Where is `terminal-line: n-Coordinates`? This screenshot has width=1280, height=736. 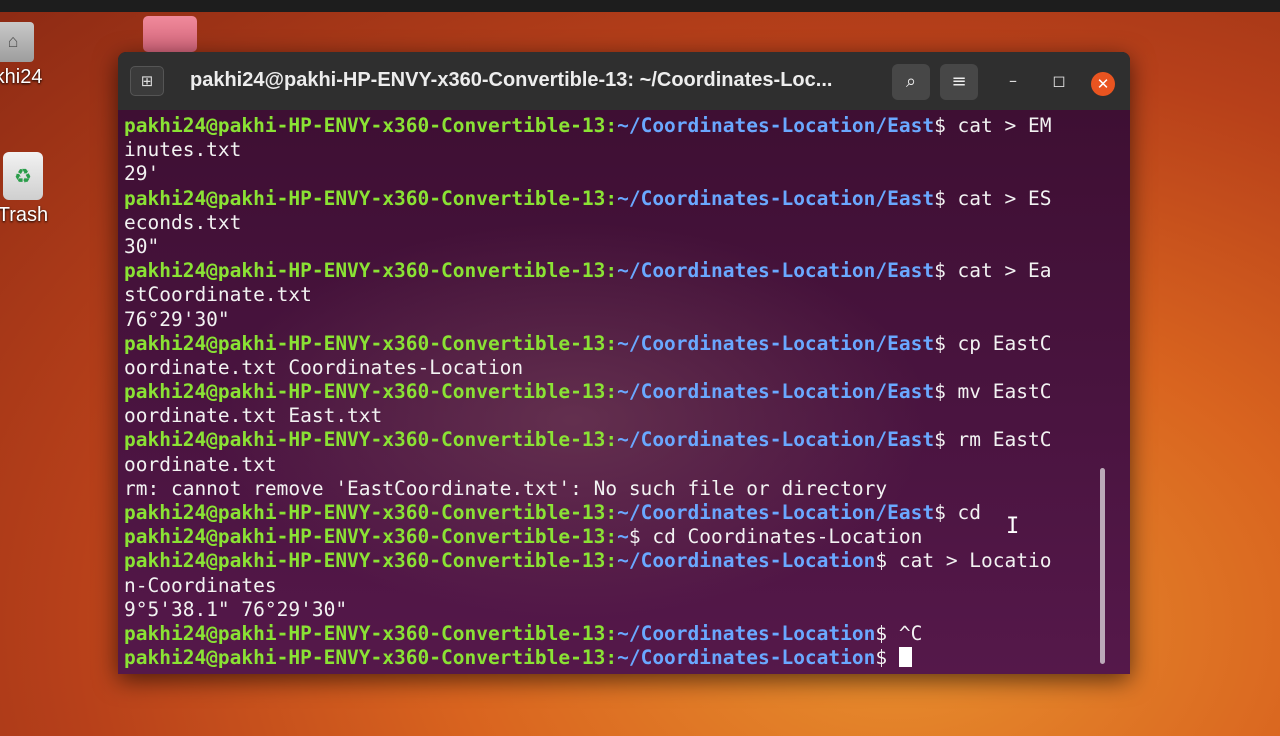
terminal-line: n-Coordinates is located at coordinates (619, 586).